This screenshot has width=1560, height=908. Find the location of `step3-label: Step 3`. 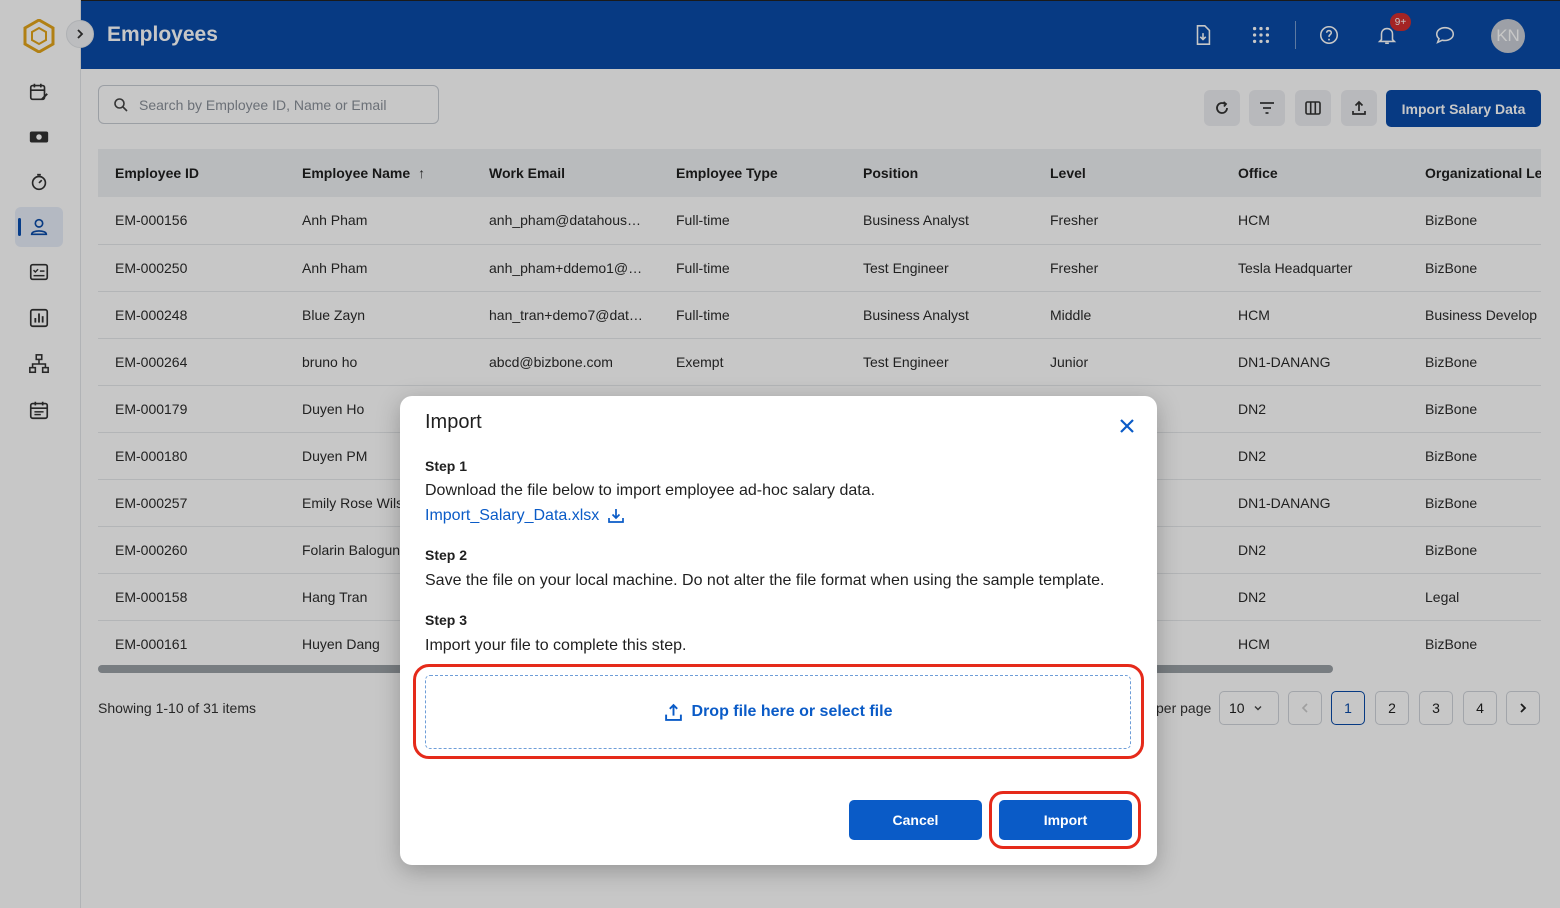

step3-label: Step 3 is located at coordinates (446, 620).